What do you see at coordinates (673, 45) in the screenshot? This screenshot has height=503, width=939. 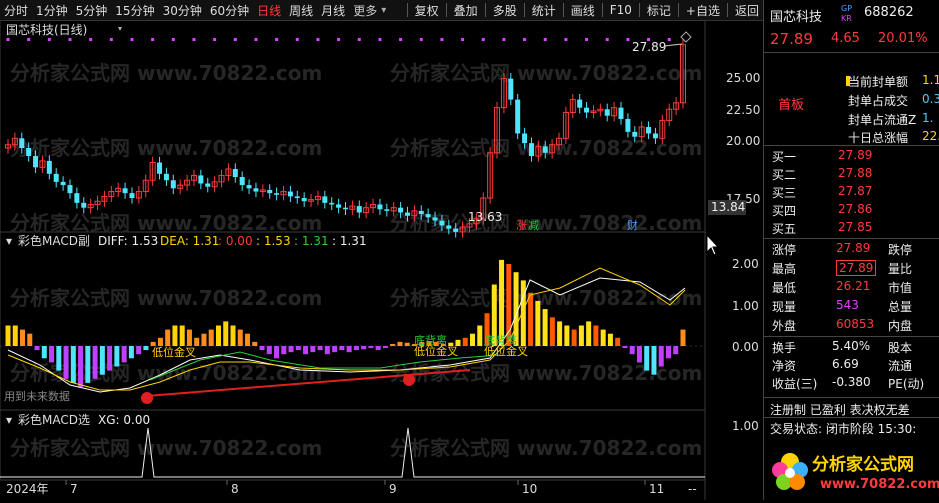 I see `high-arrow` at bounding box center [673, 45].